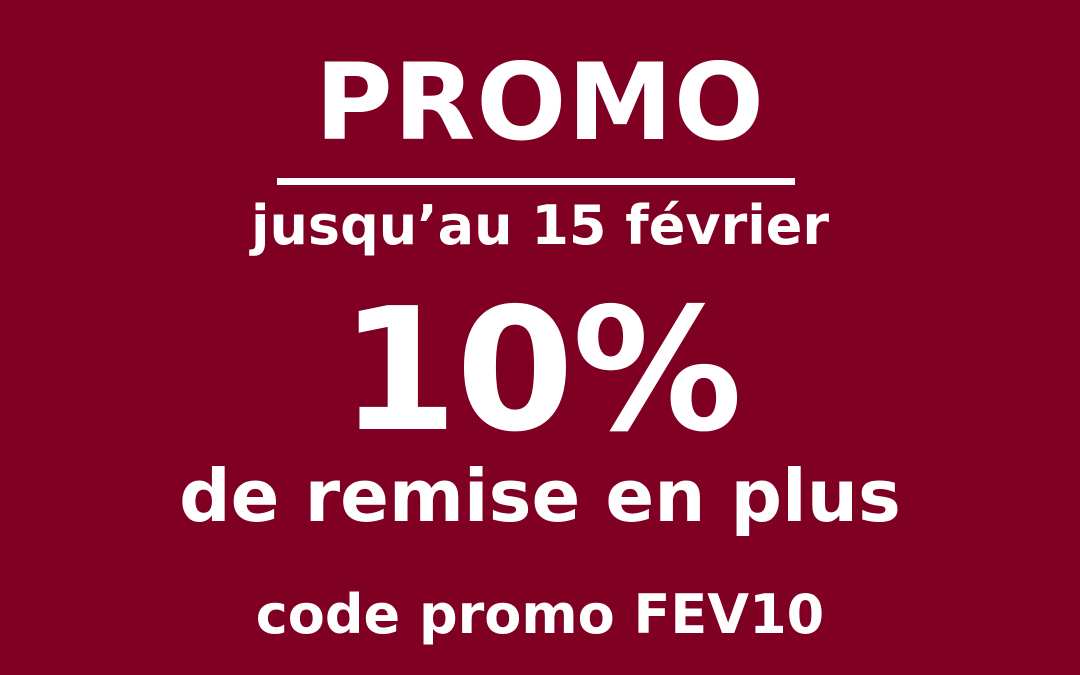  I want to click on promo-code: code promo FEV10, so click(540, 614).